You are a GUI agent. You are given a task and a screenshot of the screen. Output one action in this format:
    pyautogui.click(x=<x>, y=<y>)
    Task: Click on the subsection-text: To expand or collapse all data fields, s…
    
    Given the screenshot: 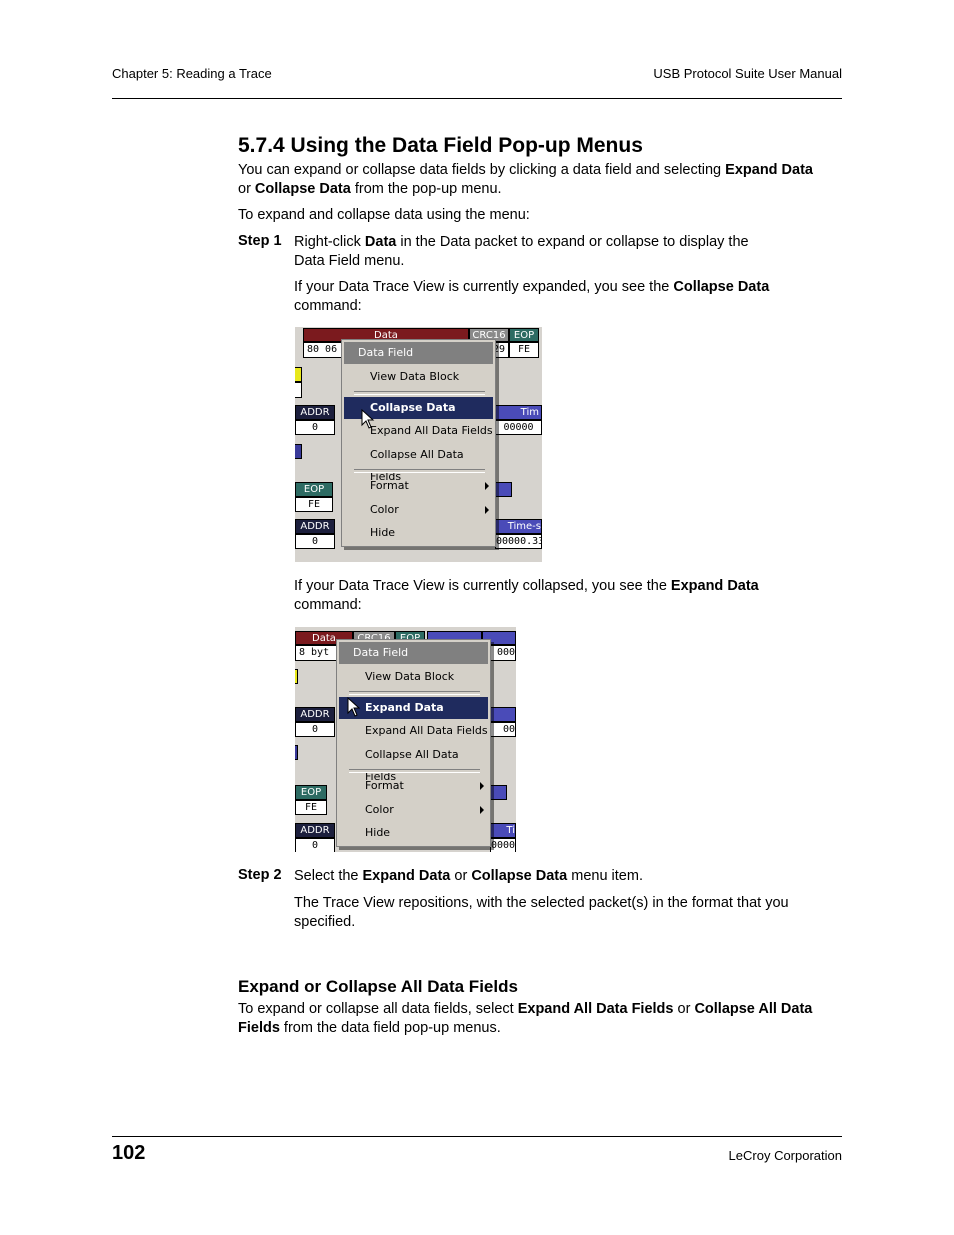 What is the action you would take?
    pyautogui.click(x=378, y=1009)
    